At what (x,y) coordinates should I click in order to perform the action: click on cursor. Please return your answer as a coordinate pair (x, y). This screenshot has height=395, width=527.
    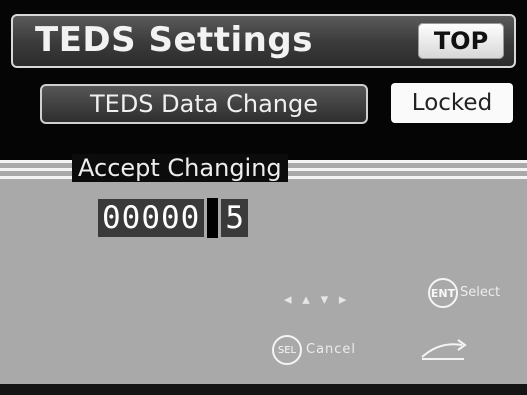
    Looking at the image, I should click on (213, 218).